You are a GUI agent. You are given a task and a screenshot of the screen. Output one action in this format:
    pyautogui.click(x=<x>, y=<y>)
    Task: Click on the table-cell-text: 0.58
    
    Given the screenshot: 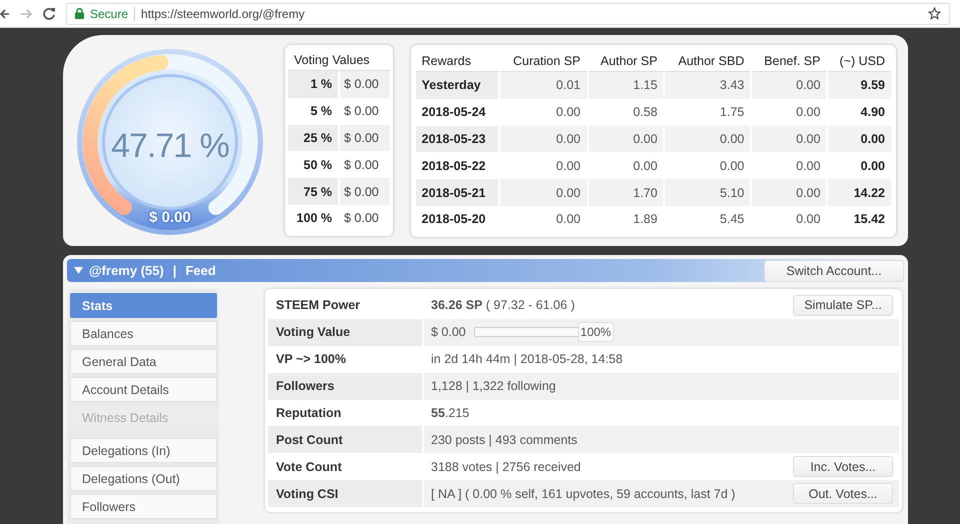 What is the action you would take?
    pyautogui.click(x=645, y=113)
    